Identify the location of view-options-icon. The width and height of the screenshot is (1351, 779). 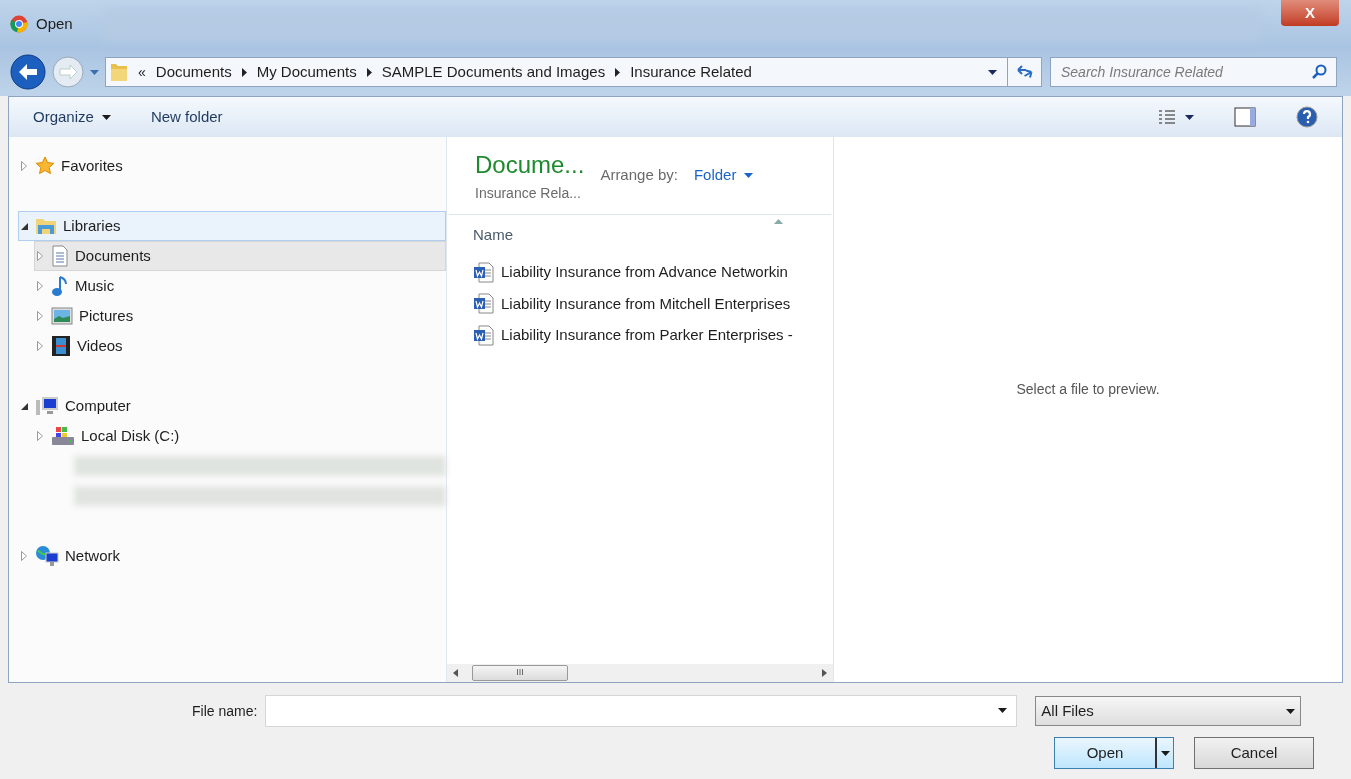
(1167, 117).